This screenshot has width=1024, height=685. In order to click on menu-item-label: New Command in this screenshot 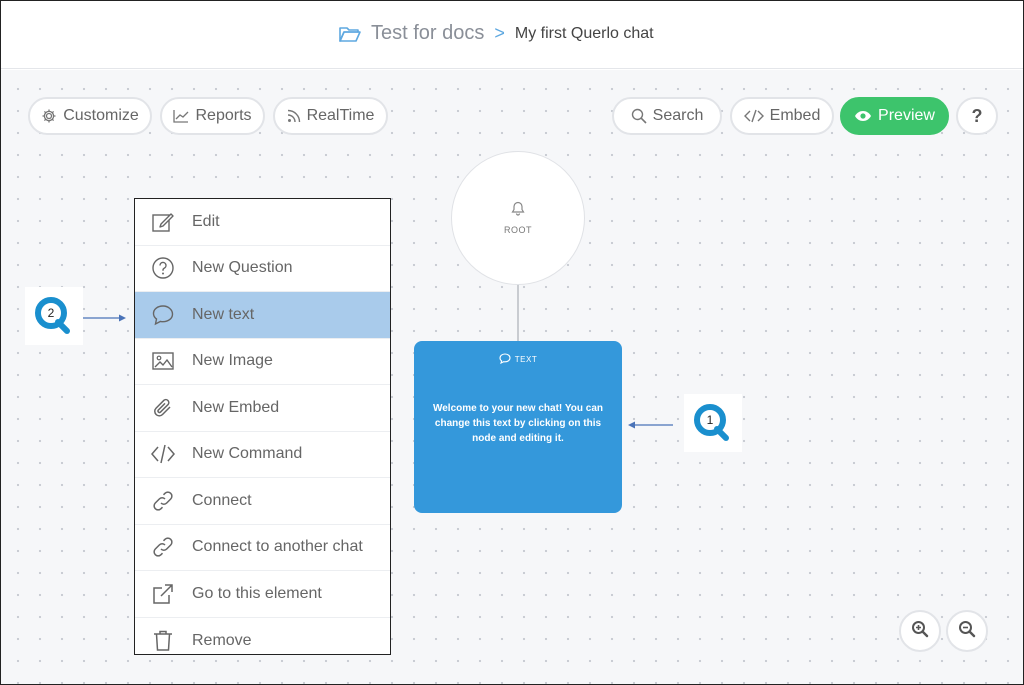, I will do `click(247, 454)`.